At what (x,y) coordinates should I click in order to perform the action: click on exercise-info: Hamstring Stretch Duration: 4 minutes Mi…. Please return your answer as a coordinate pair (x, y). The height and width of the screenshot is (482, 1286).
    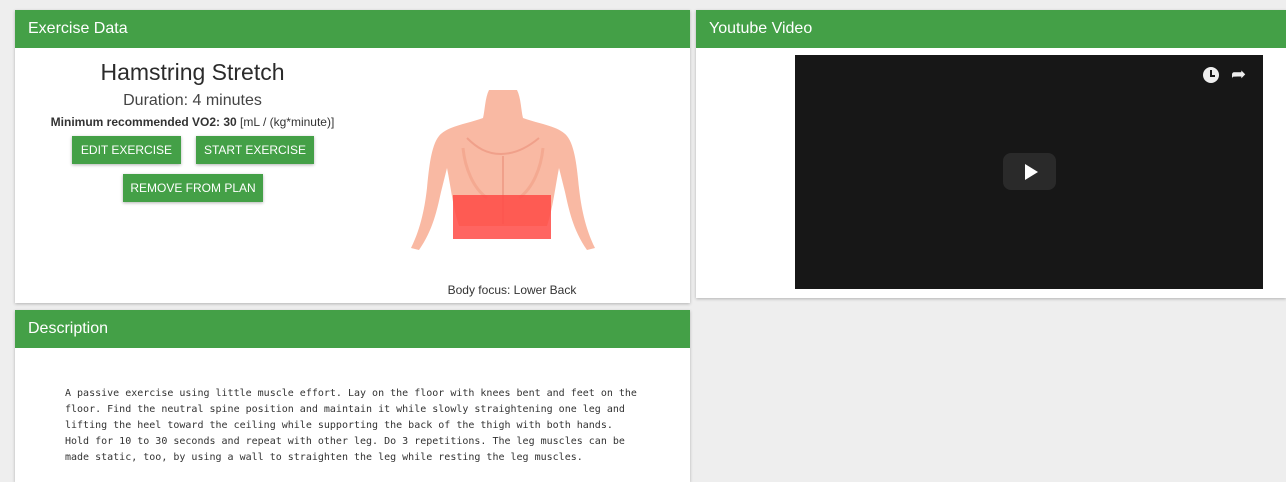
    Looking at the image, I should click on (192, 88).